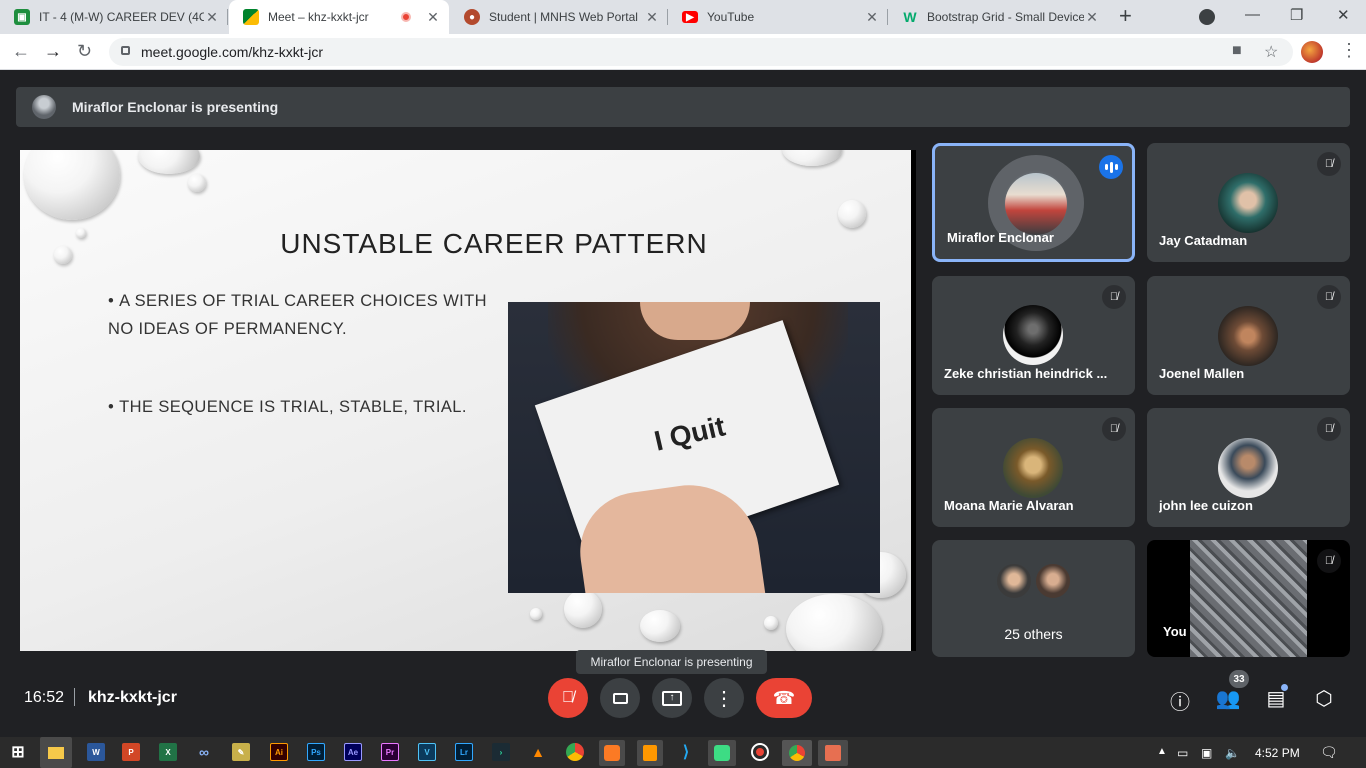 The image size is (1366, 768). I want to click on recorder-icon, so click(760, 752).